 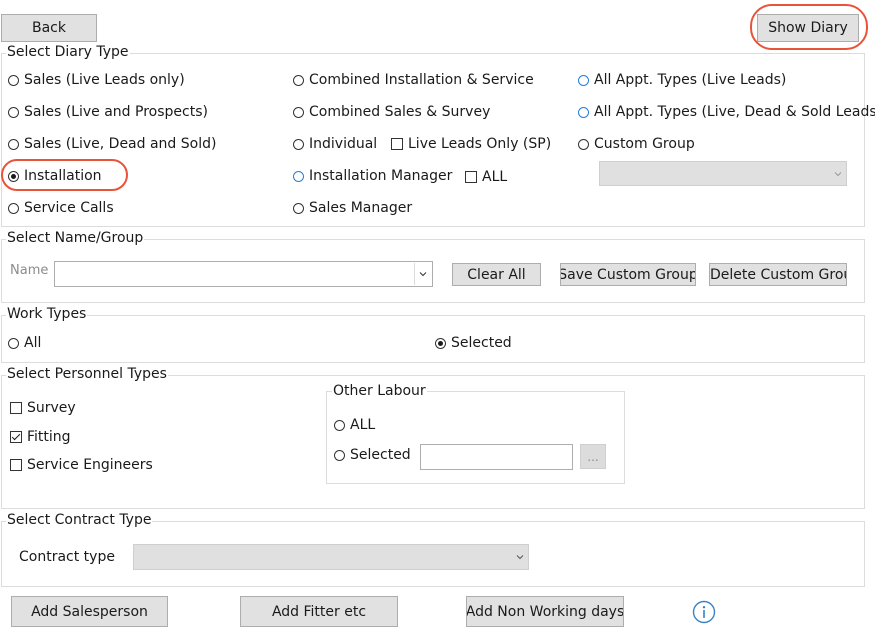 What do you see at coordinates (61, 208) in the screenshot?
I see `radio-service-calls: Service Calls` at bounding box center [61, 208].